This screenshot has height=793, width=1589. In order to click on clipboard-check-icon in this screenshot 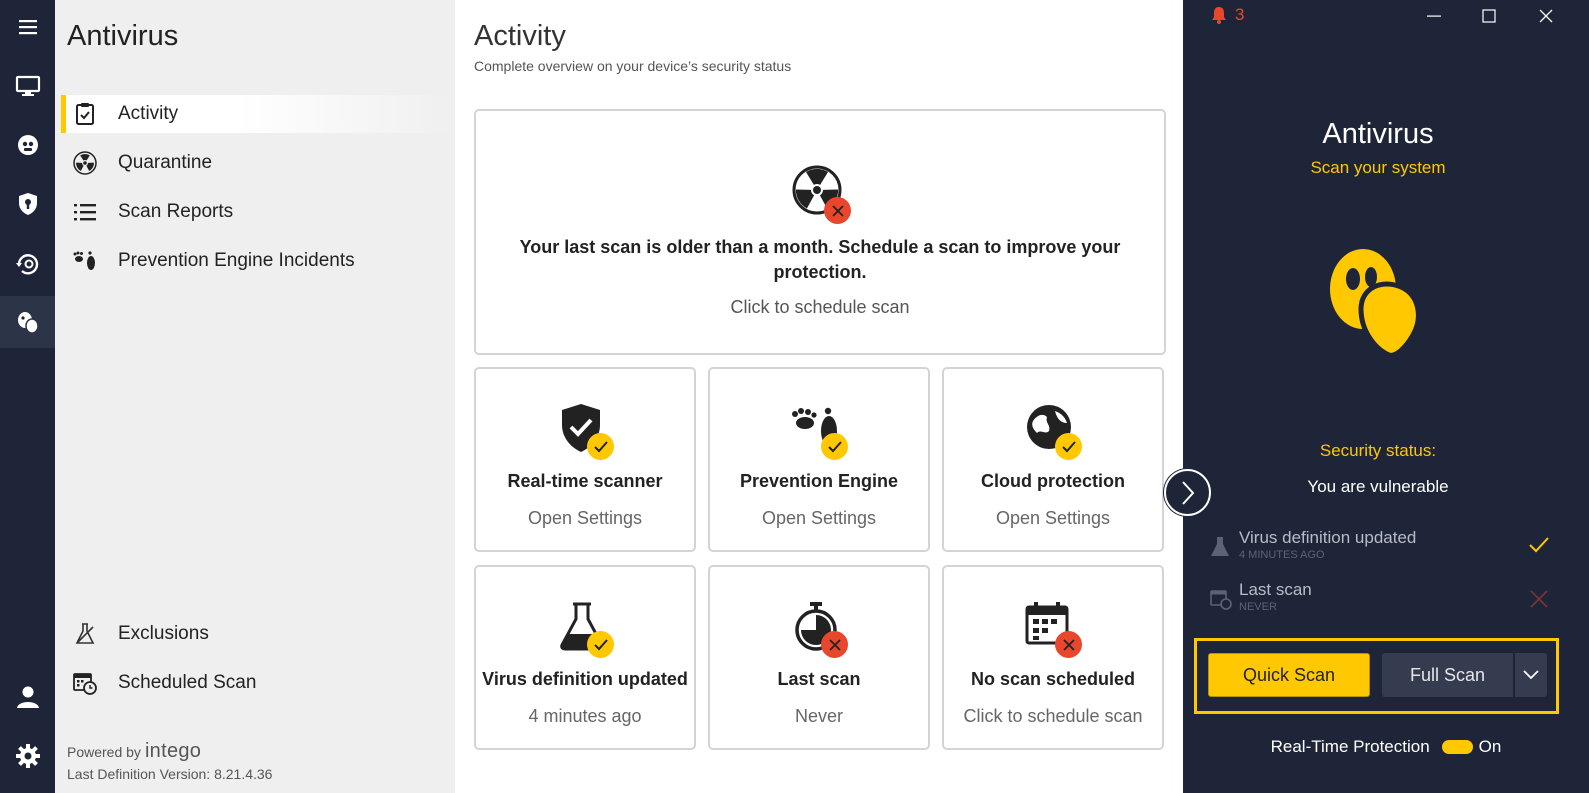, I will do `click(85, 114)`.